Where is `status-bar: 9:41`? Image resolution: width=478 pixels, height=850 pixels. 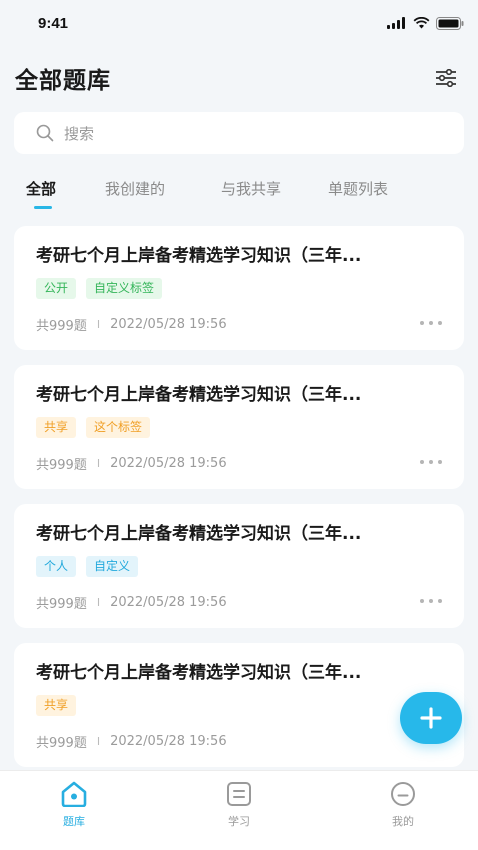
status-bar: 9:41 is located at coordinates (239, 23).